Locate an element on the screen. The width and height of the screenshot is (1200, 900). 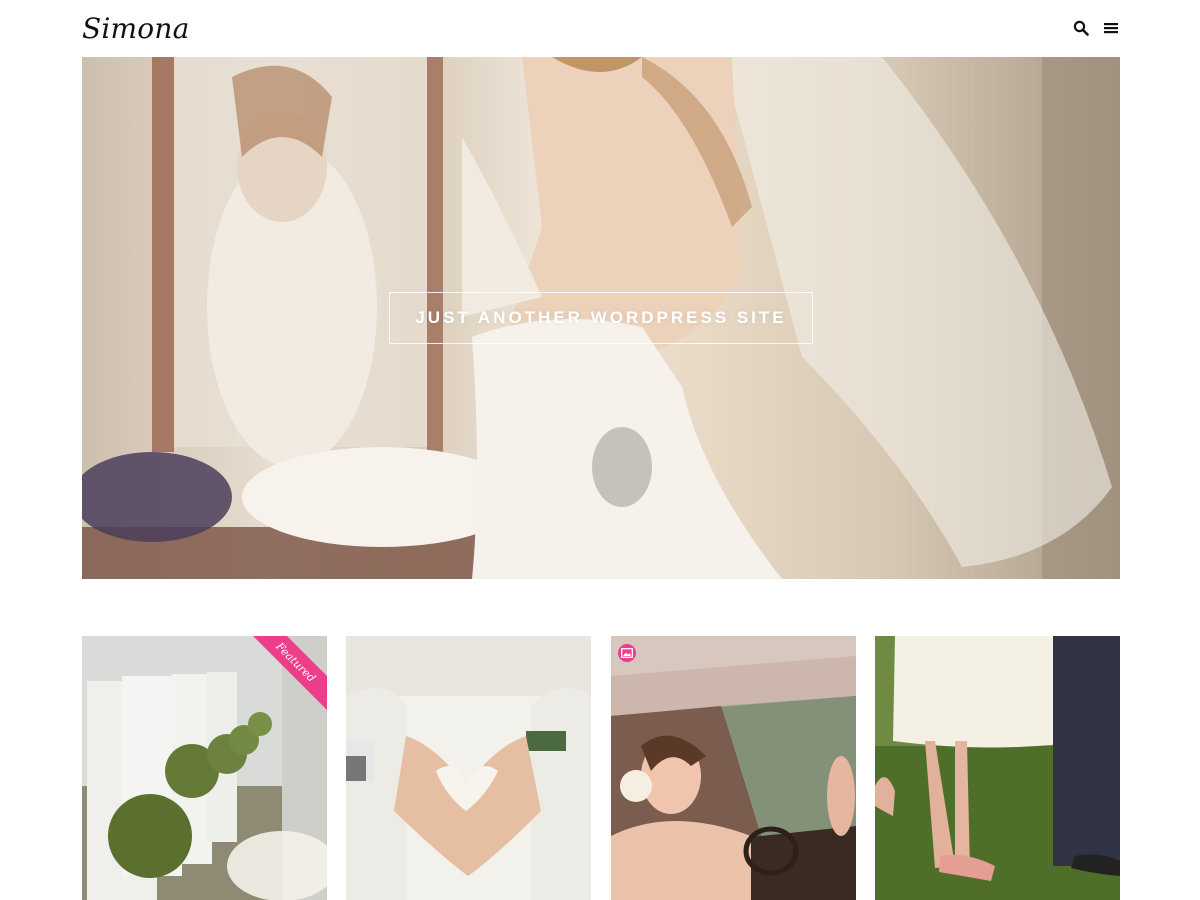
site-header: Simona is located at coordinates (601, 28).